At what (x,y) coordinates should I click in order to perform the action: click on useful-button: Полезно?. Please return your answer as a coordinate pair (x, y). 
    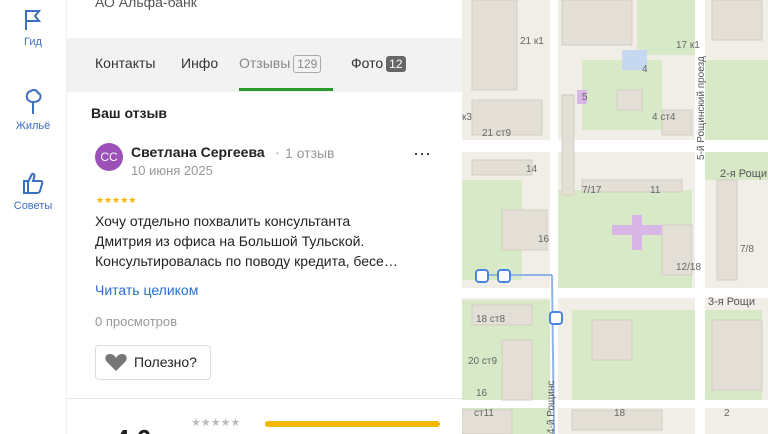
    Looking at the image, I should click on (153, 362).